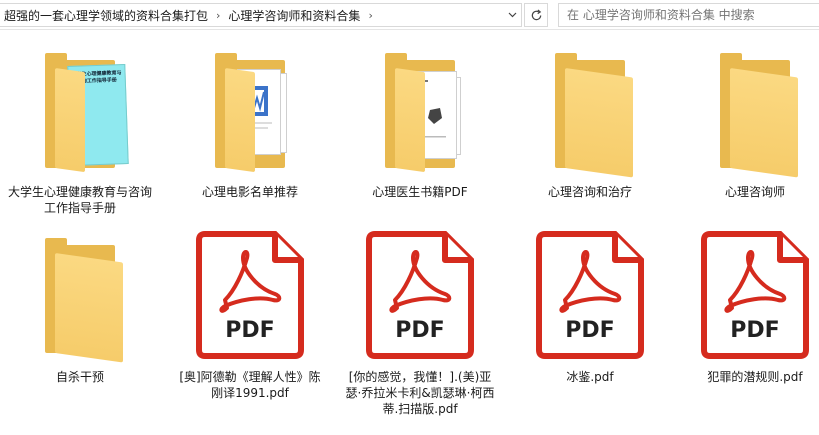 The width and height of the screenshot is (819, 435). I want to click on item-label: 大学生心理健康教育与咨询工作指导手册, so click(79, 200).